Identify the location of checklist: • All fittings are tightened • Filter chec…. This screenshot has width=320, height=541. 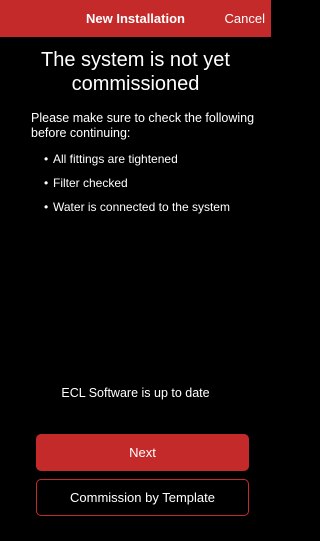
(156, 188).